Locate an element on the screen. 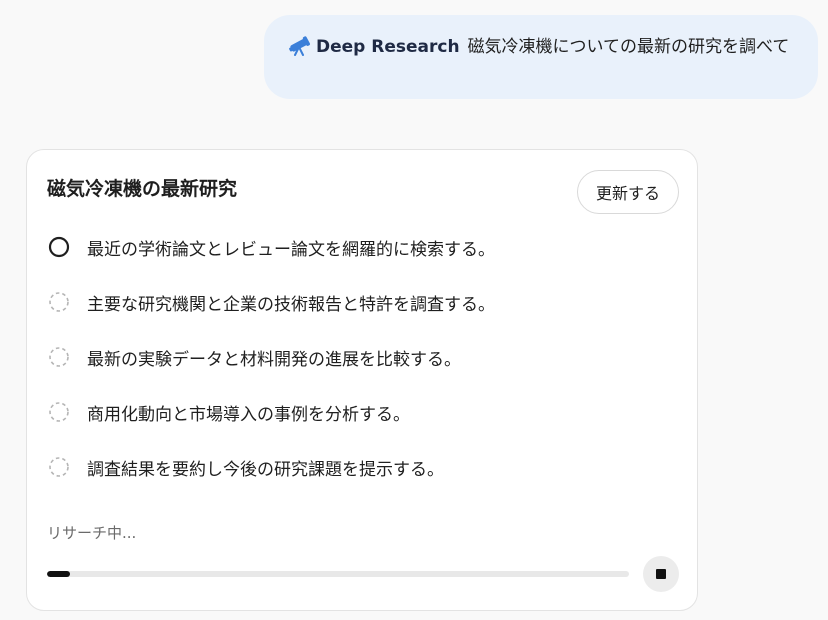 The height and width of the screenshot is (620, 828). research-step: 商用化動向と市場導入の事例を分析する。 is located at coordinates (228, 412).